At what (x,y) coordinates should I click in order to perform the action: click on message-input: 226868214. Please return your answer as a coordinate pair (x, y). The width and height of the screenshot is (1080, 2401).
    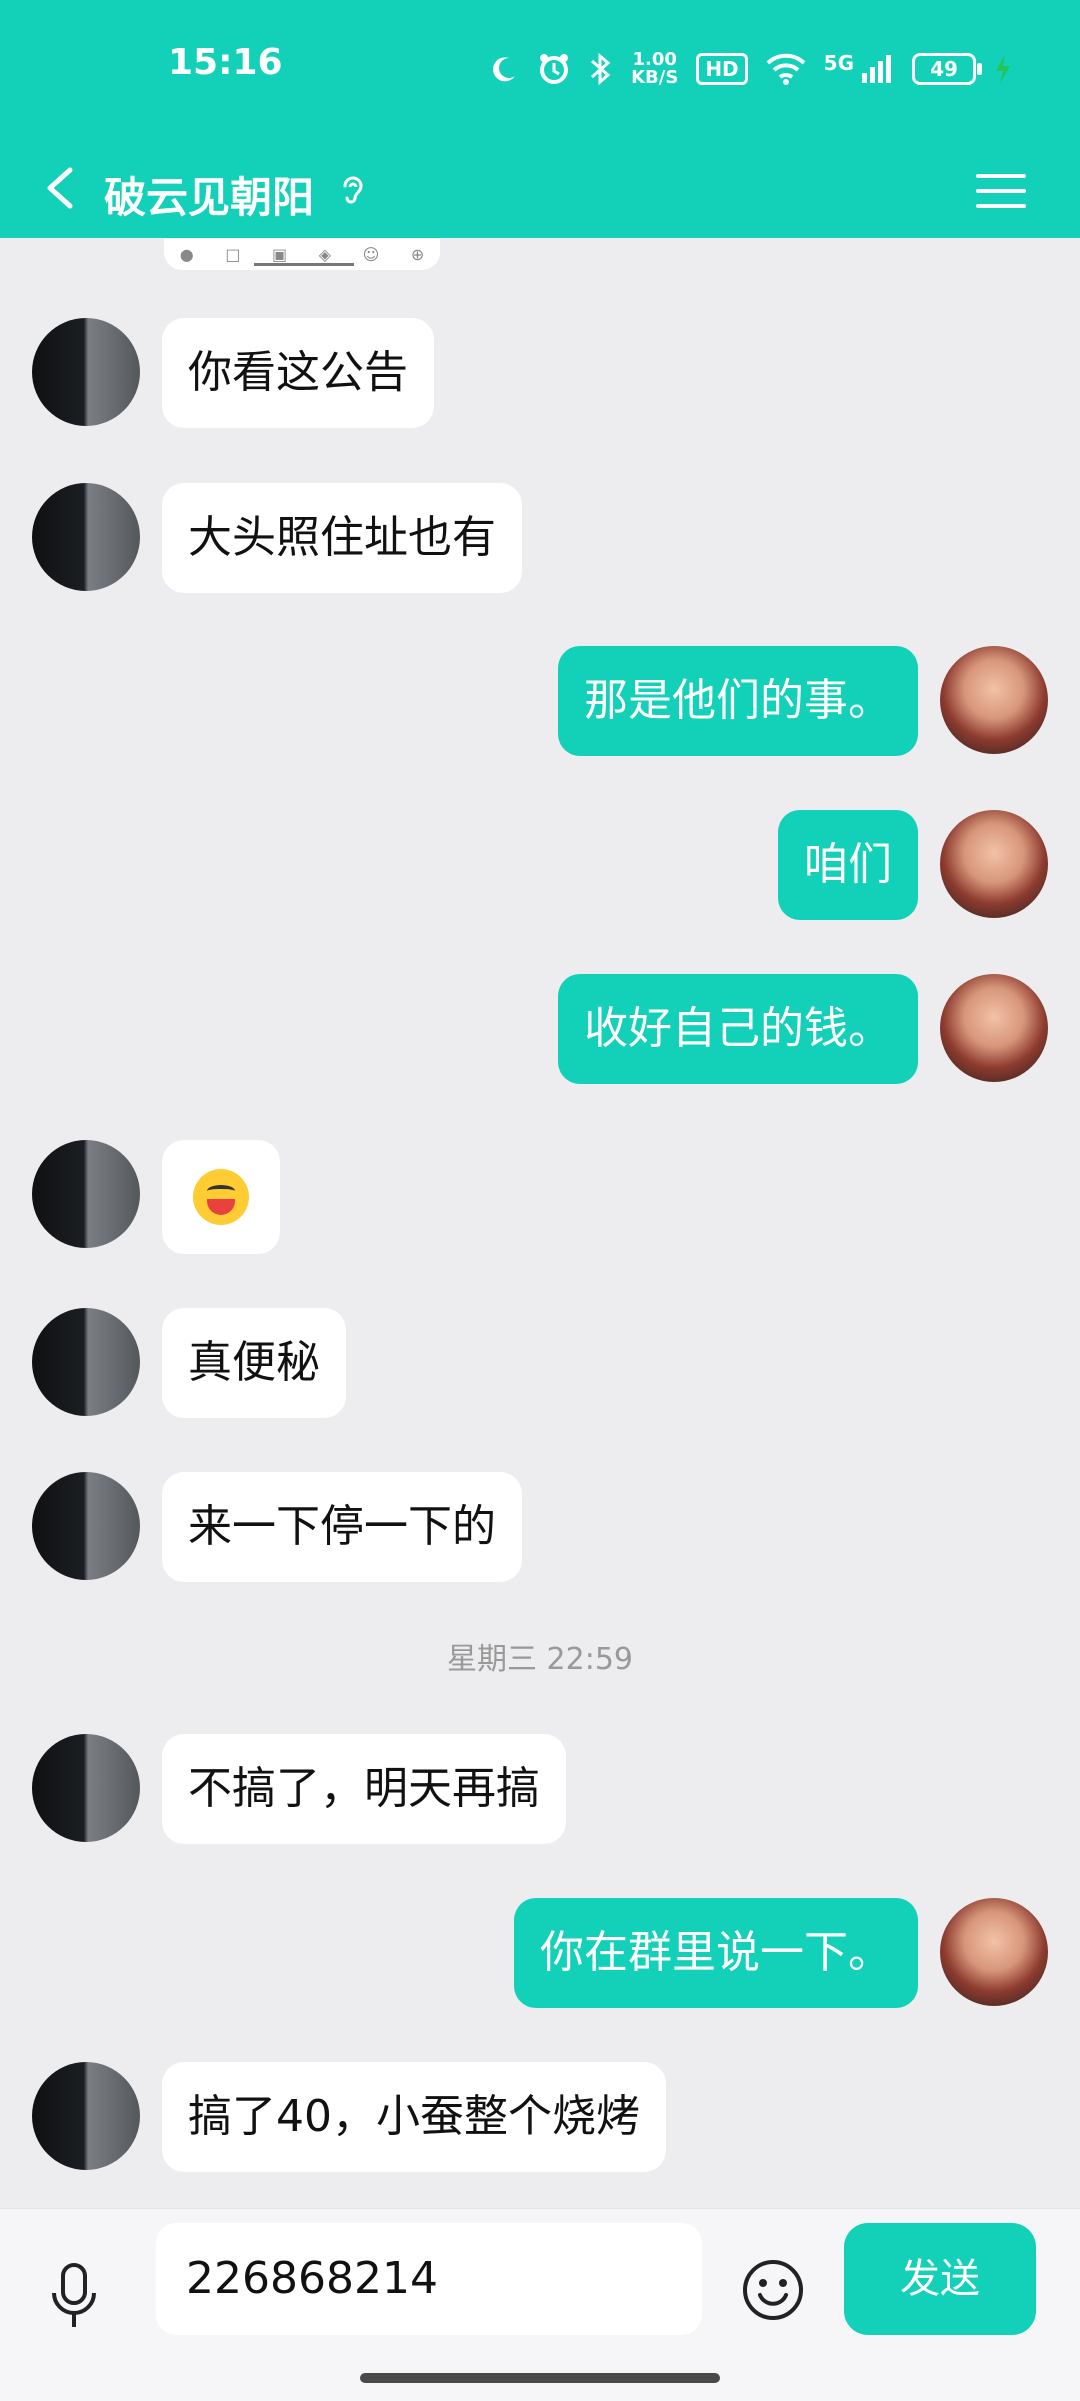
    Looking at the image, I should click on (429, 2279).